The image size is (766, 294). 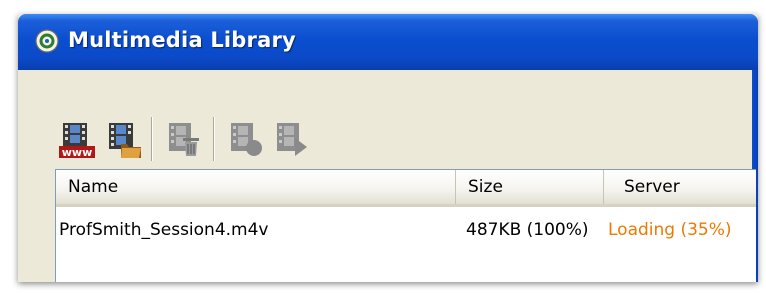 I want to click on www-label: www, so click(x=77, y=152).